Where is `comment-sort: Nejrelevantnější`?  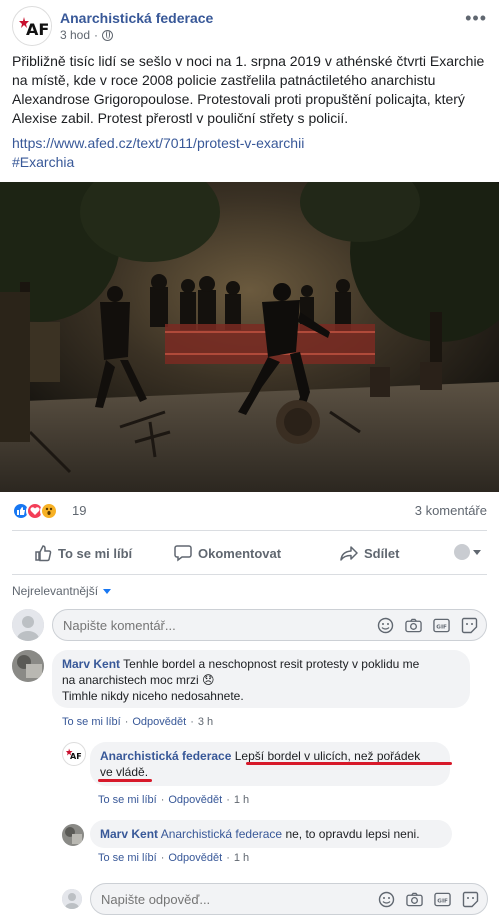 comment-sort: Nejrelevantnější is located at coordinates (62, 591).